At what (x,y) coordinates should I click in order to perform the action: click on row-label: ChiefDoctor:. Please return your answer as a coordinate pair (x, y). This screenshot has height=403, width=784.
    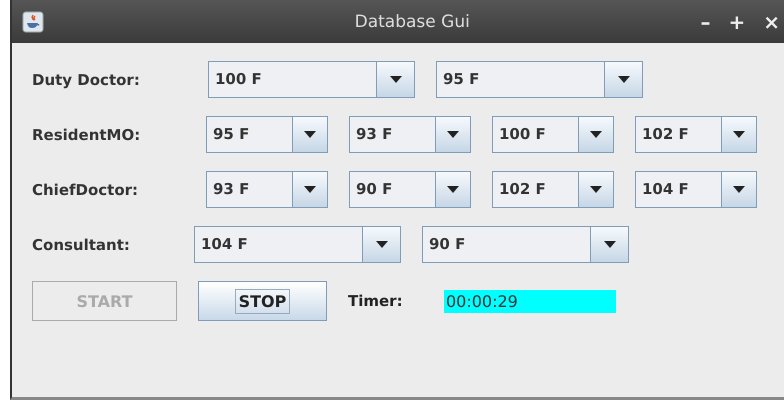
    Looking at the image, I should click on (86, 189).